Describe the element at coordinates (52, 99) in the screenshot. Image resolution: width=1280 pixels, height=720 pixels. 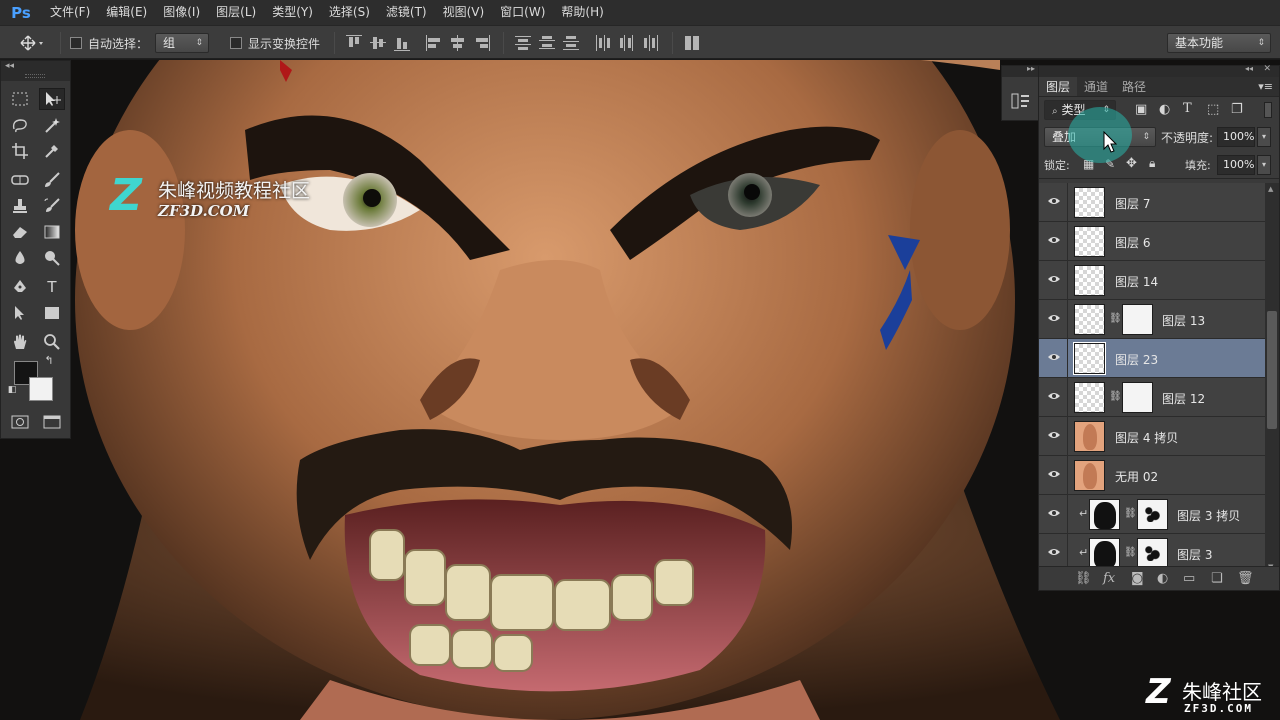
I see `move-icon` at that location.